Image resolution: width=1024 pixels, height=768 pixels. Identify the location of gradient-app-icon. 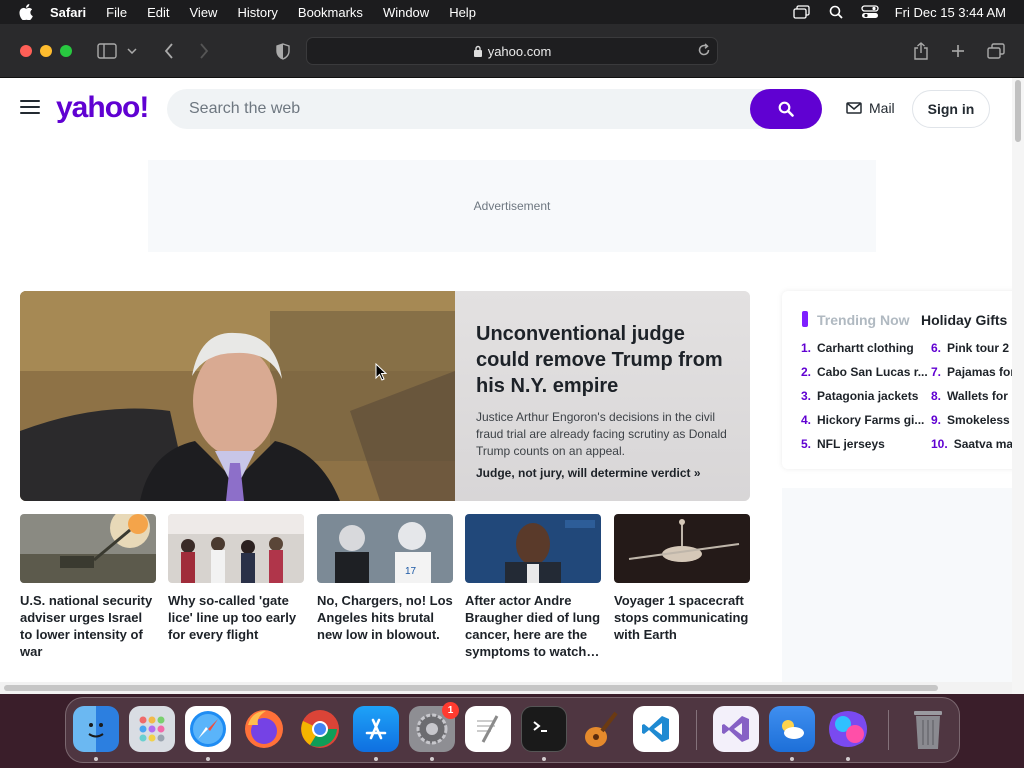
(848, 729).